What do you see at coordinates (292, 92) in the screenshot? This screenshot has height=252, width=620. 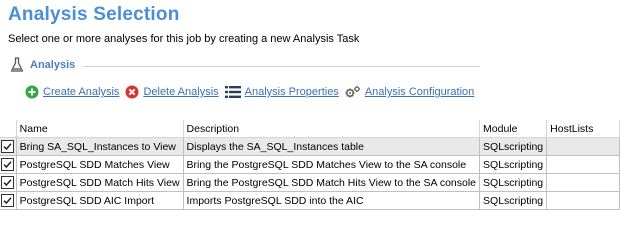 I see `analysis-properties-label: Analysis Properties` at bounding box center [292, 92].